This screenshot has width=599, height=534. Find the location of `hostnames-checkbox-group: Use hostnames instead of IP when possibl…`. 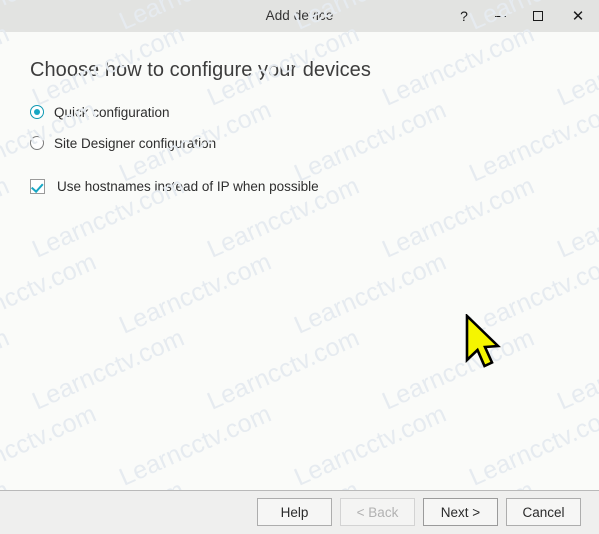

hostnames-checkbox-group: Use hostnames instead of IP when possibl… is located at coordinates (174, 186).